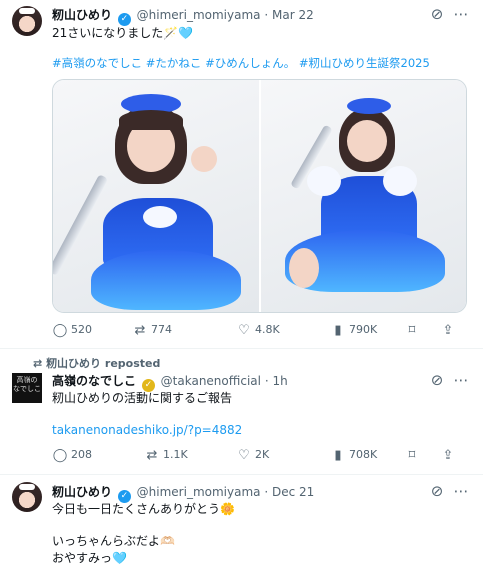  What do you see at coordinates (81, 329) in the screenshot?
I see `reply-count: 520` at bounding box center [81, 329].